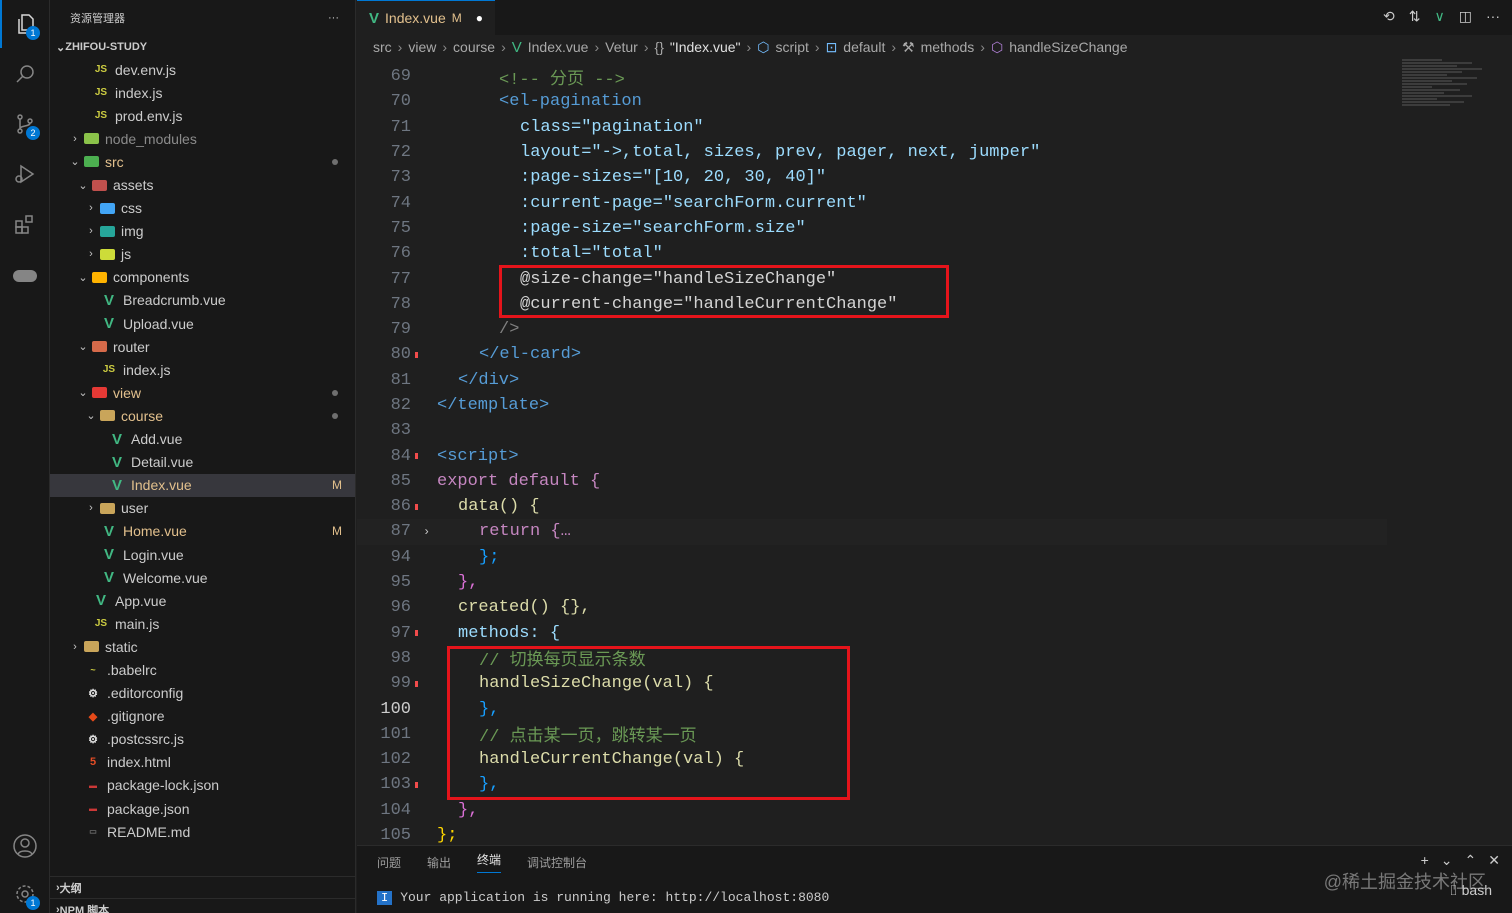 This screenshot has width=1512, height=913. Describe the element at coordinates (659, 47) in the screenshot. I see `braces-icon: {}` at that location.